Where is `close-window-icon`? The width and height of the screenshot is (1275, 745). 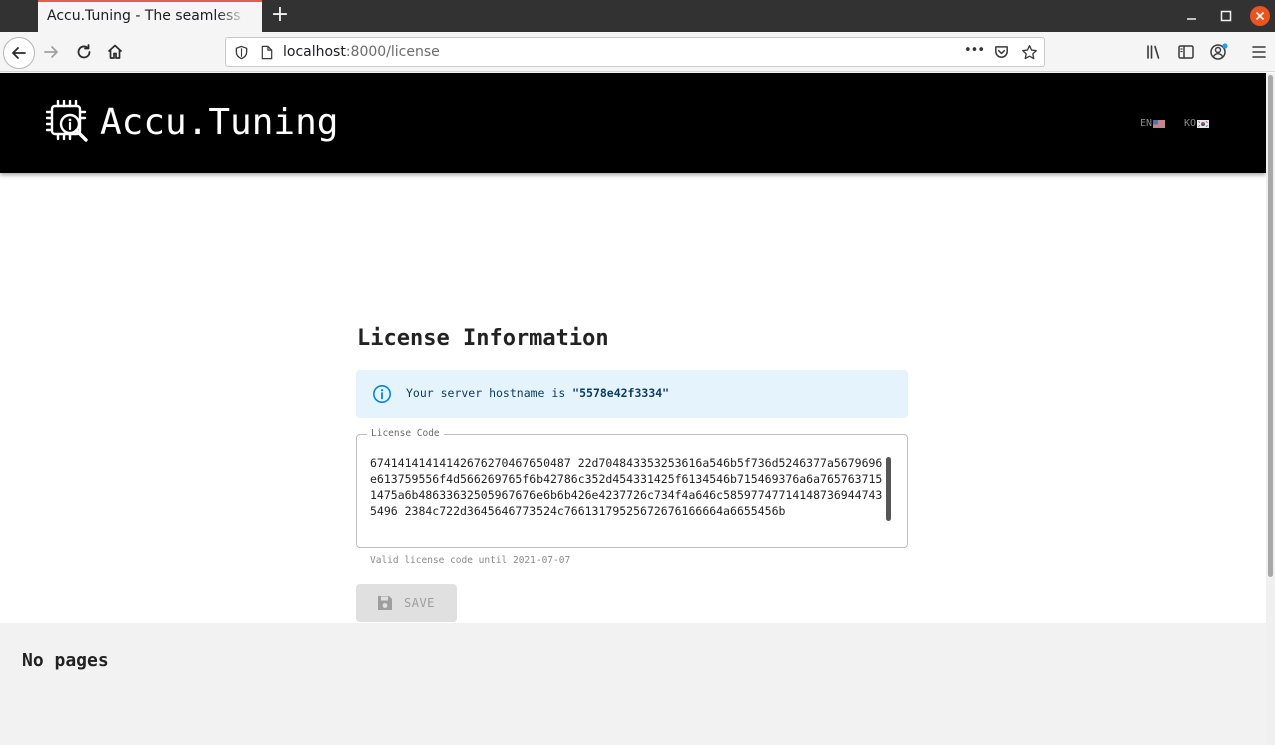
close-window-icon is located at coordinates (1260, 16).